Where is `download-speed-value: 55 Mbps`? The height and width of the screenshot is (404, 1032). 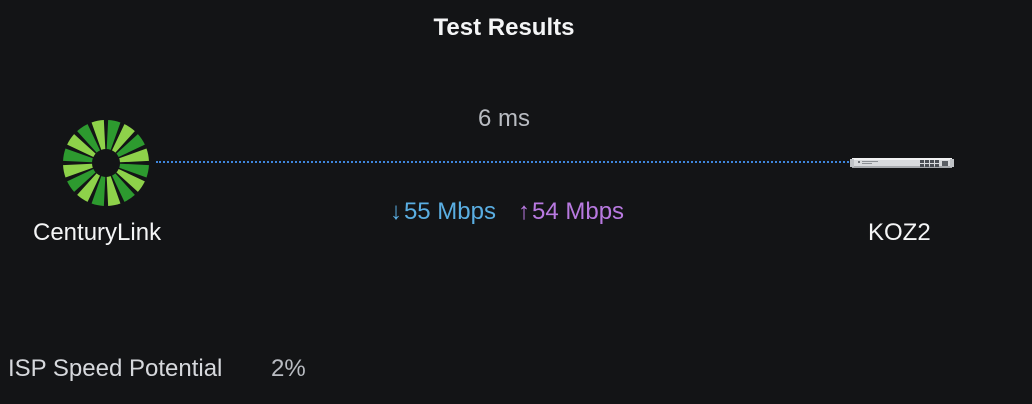 download-speed-value: 55 Mbps is located at coordinates (449, 211).